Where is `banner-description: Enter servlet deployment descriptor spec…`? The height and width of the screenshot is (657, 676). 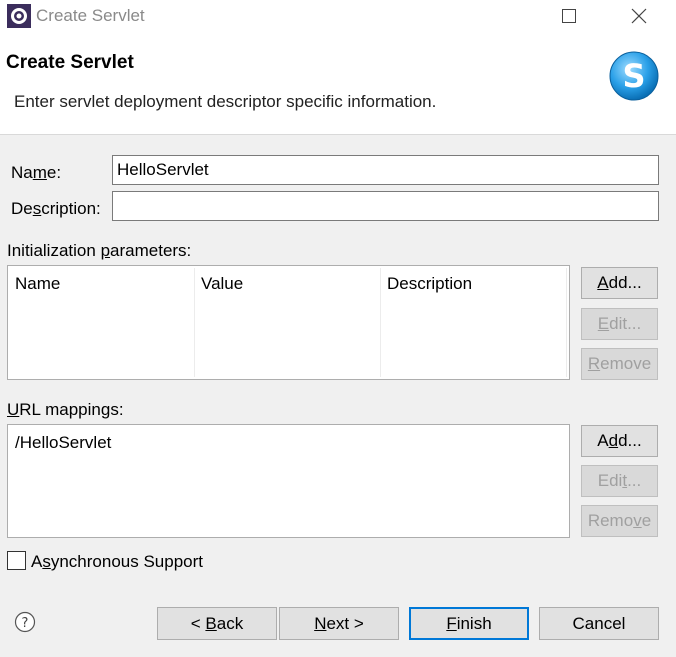 banner-description: Enter servlet deployment descriptor spec… is located at coordinates (225, 101).